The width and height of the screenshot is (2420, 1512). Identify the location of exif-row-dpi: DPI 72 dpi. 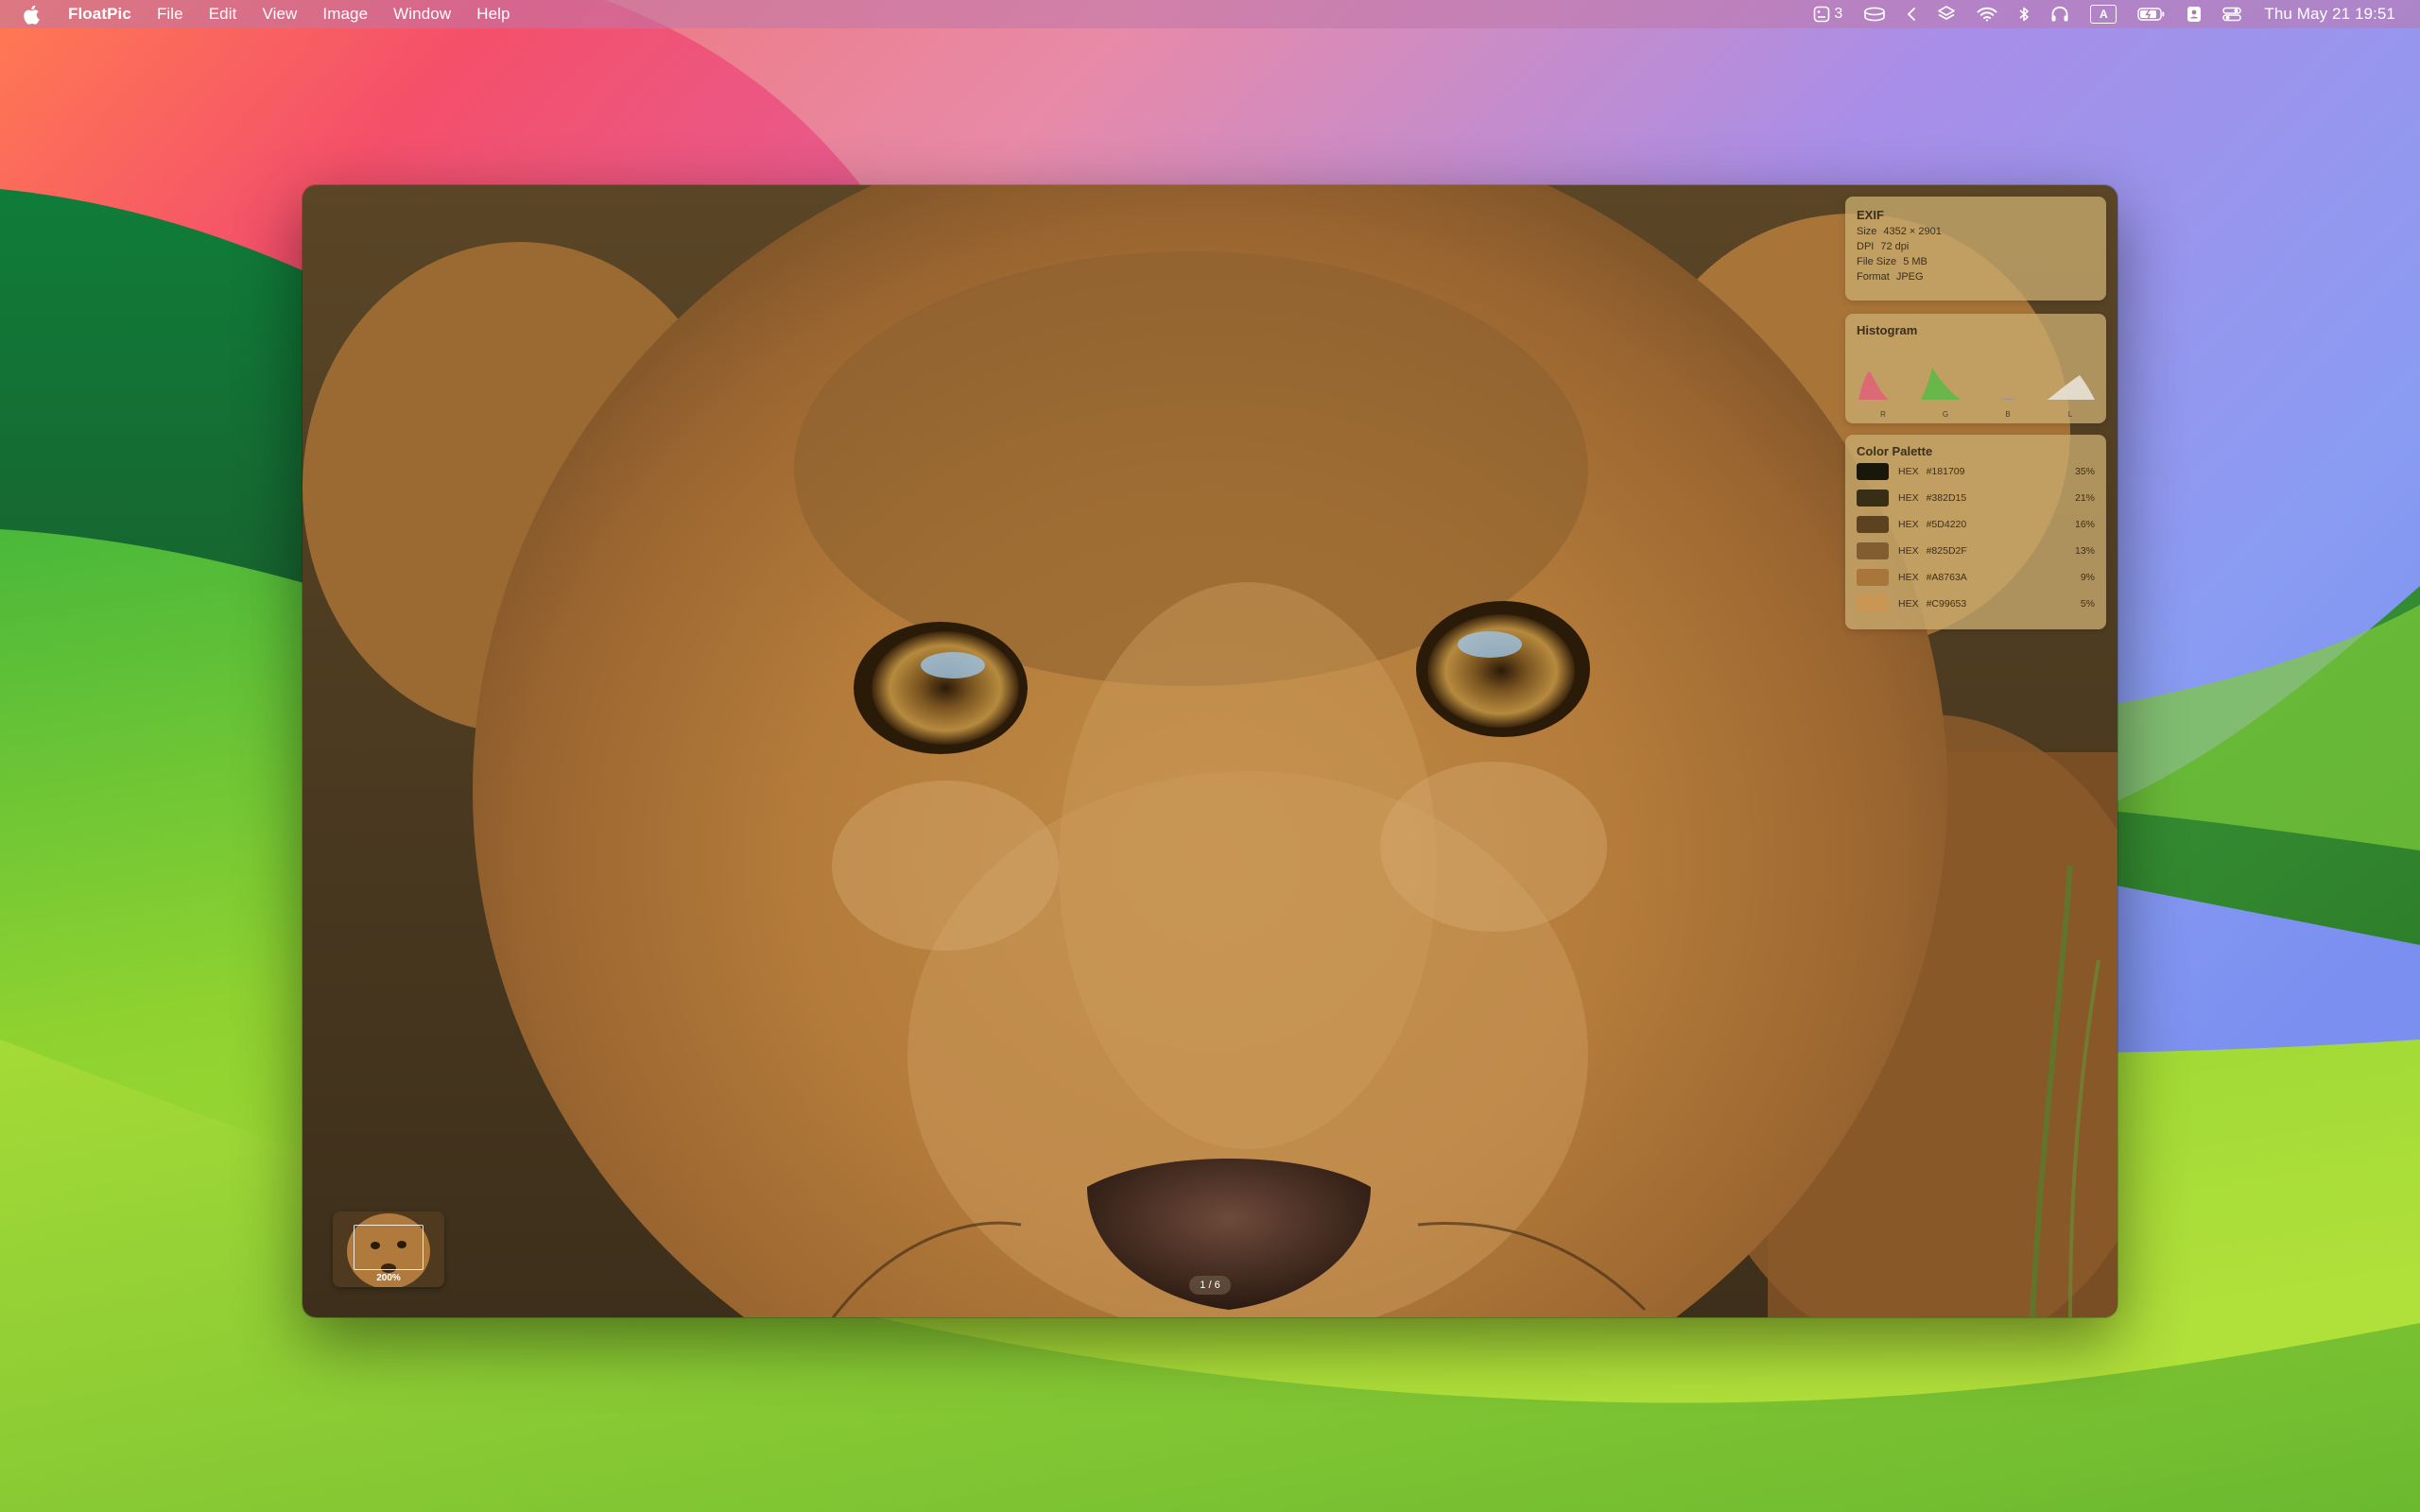
(1976, 246).